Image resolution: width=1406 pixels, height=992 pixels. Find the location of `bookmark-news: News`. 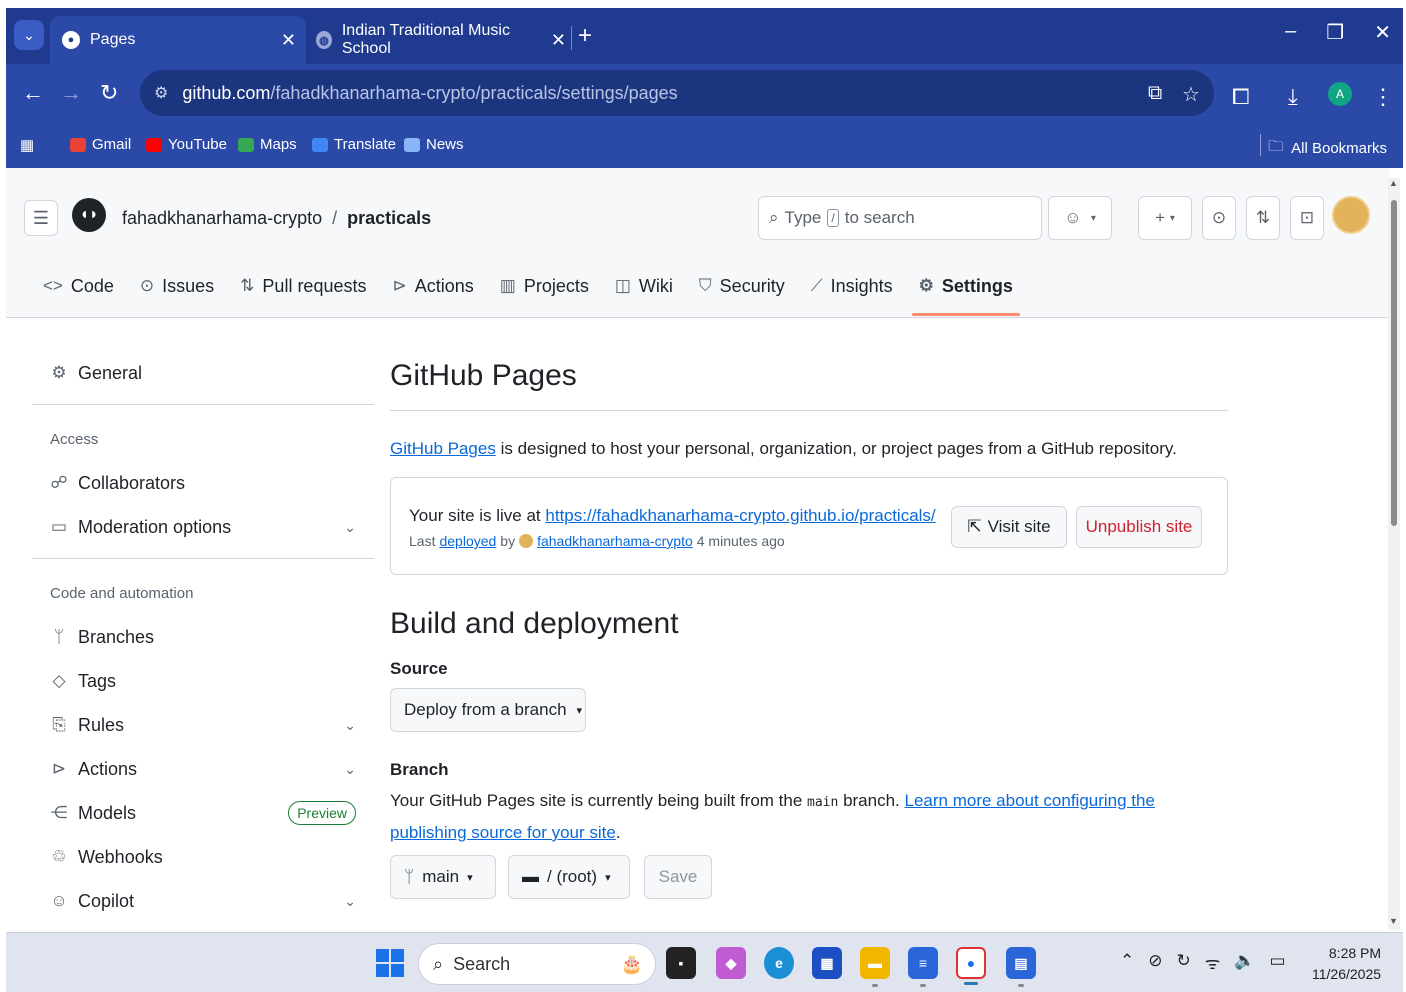

bookmark-news: News is located at coordinates (434, 144).